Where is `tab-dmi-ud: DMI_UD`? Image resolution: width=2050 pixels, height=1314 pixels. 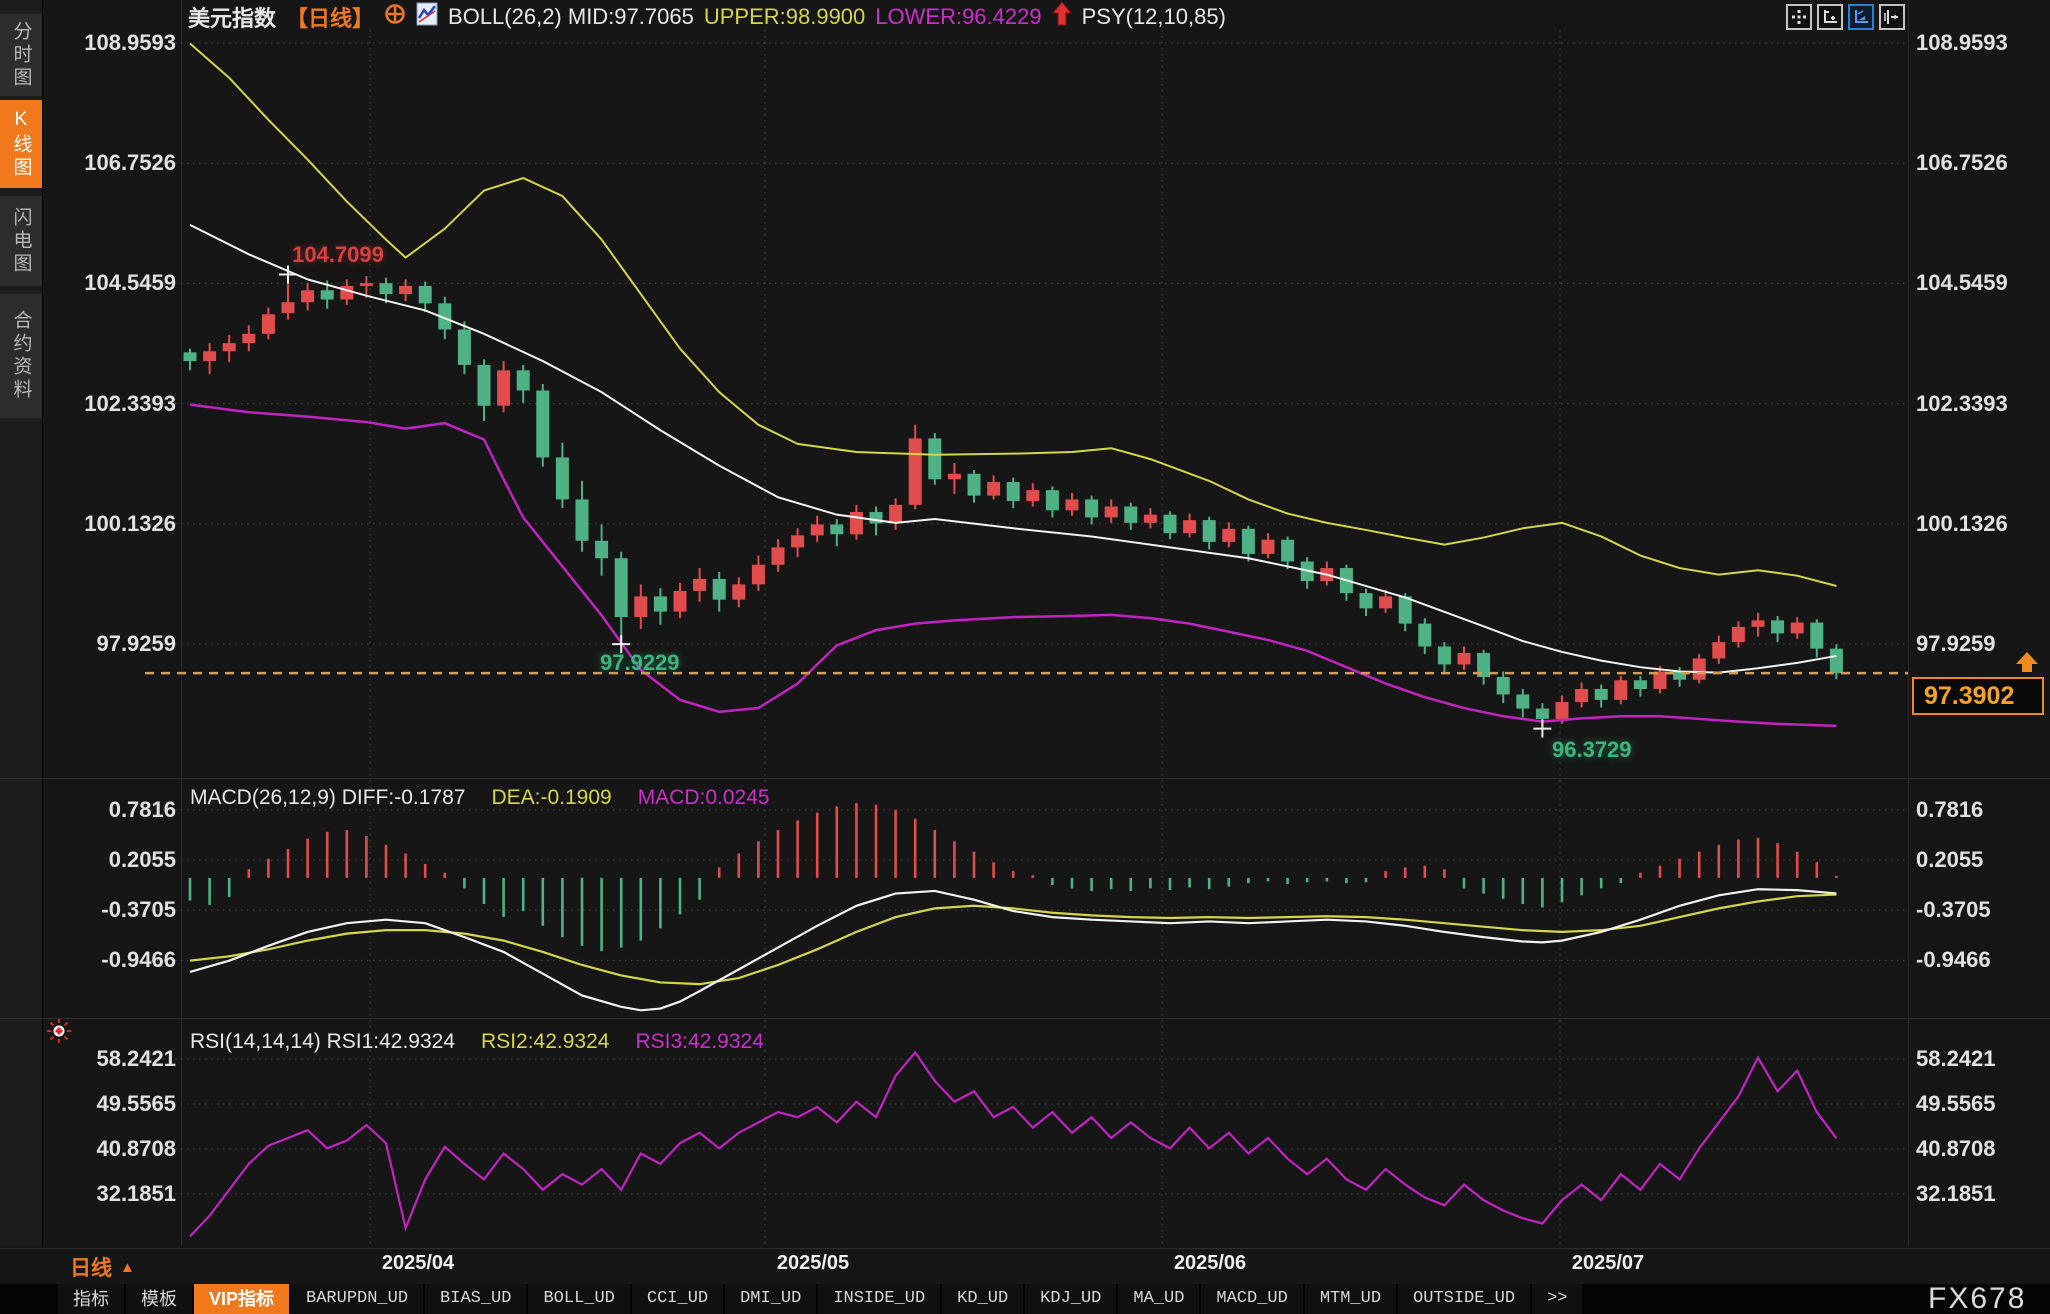
tab-dmi-ud: DMI_UD is located at coordinates (771, 1299).